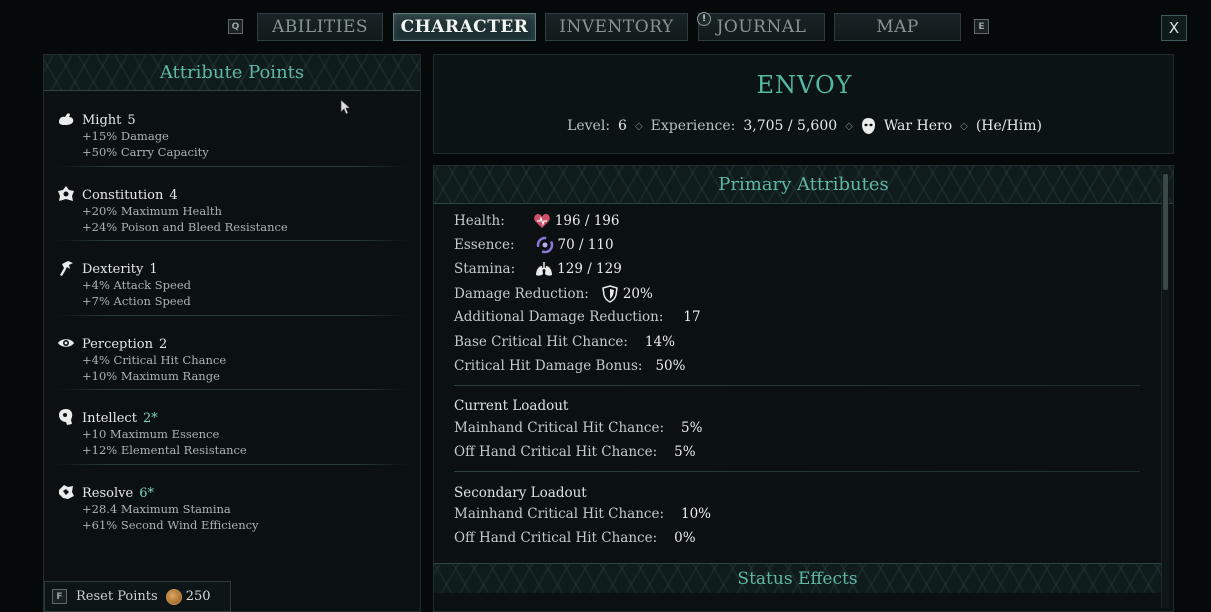  Describe the element at coordinates (146, 493) in the screenshot. I see `attribute-value: 6*` at that location.